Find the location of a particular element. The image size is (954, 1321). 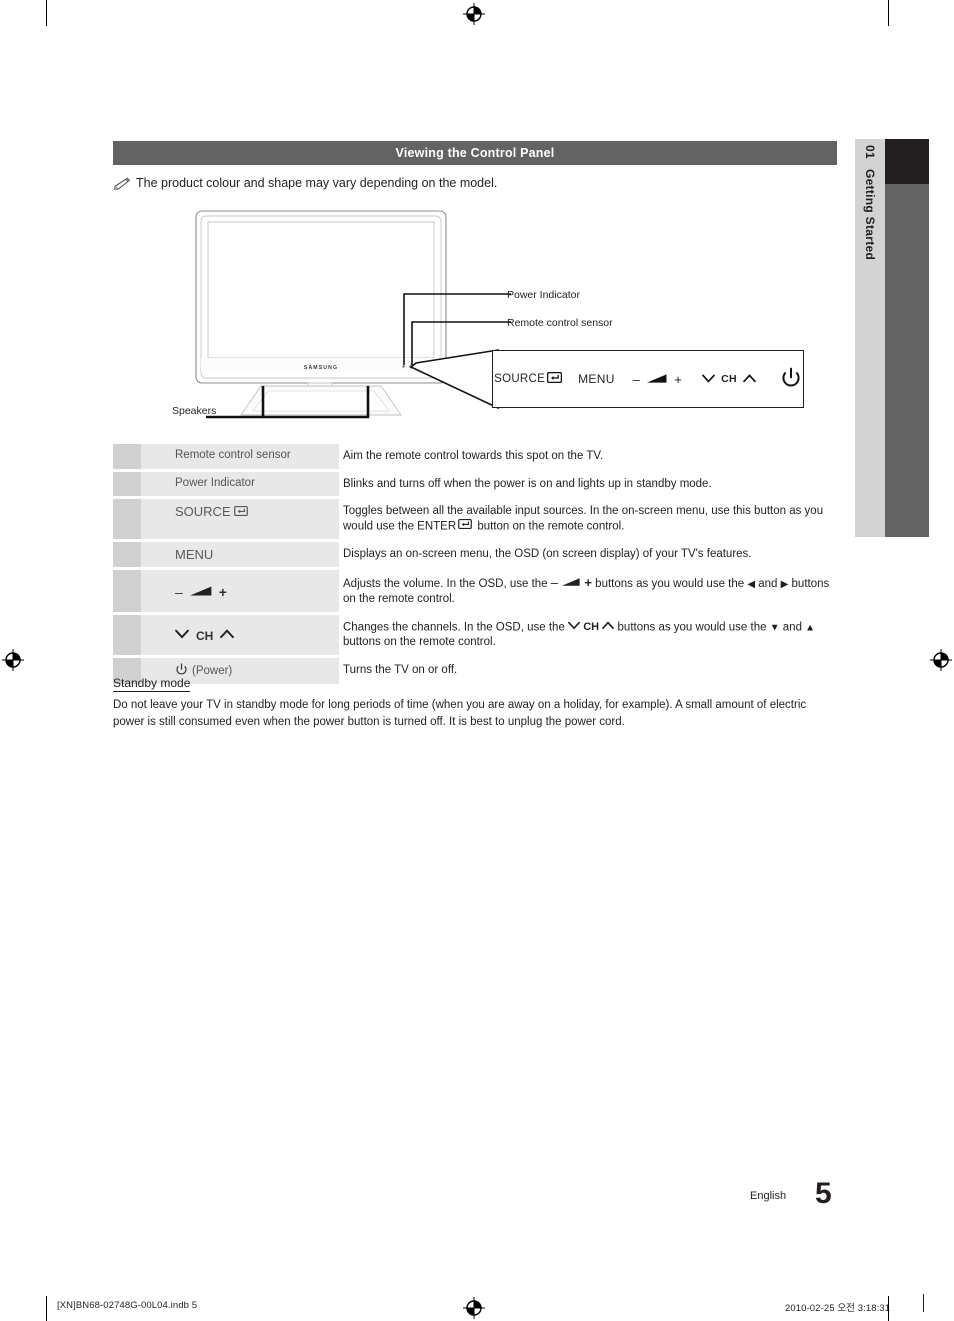

svg-text: SAMSUNG is located at coordinates (321, 368).